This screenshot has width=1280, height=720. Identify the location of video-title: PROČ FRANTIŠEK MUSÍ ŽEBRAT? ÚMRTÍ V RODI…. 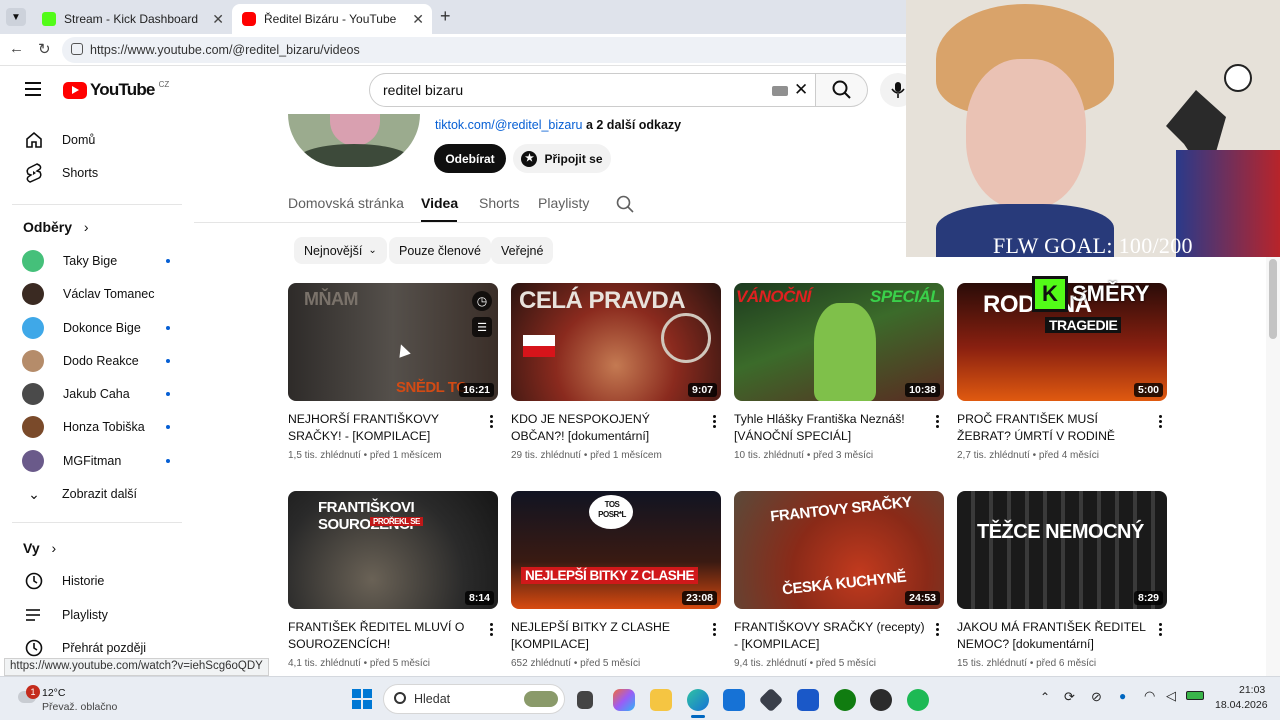
(1053, 428).